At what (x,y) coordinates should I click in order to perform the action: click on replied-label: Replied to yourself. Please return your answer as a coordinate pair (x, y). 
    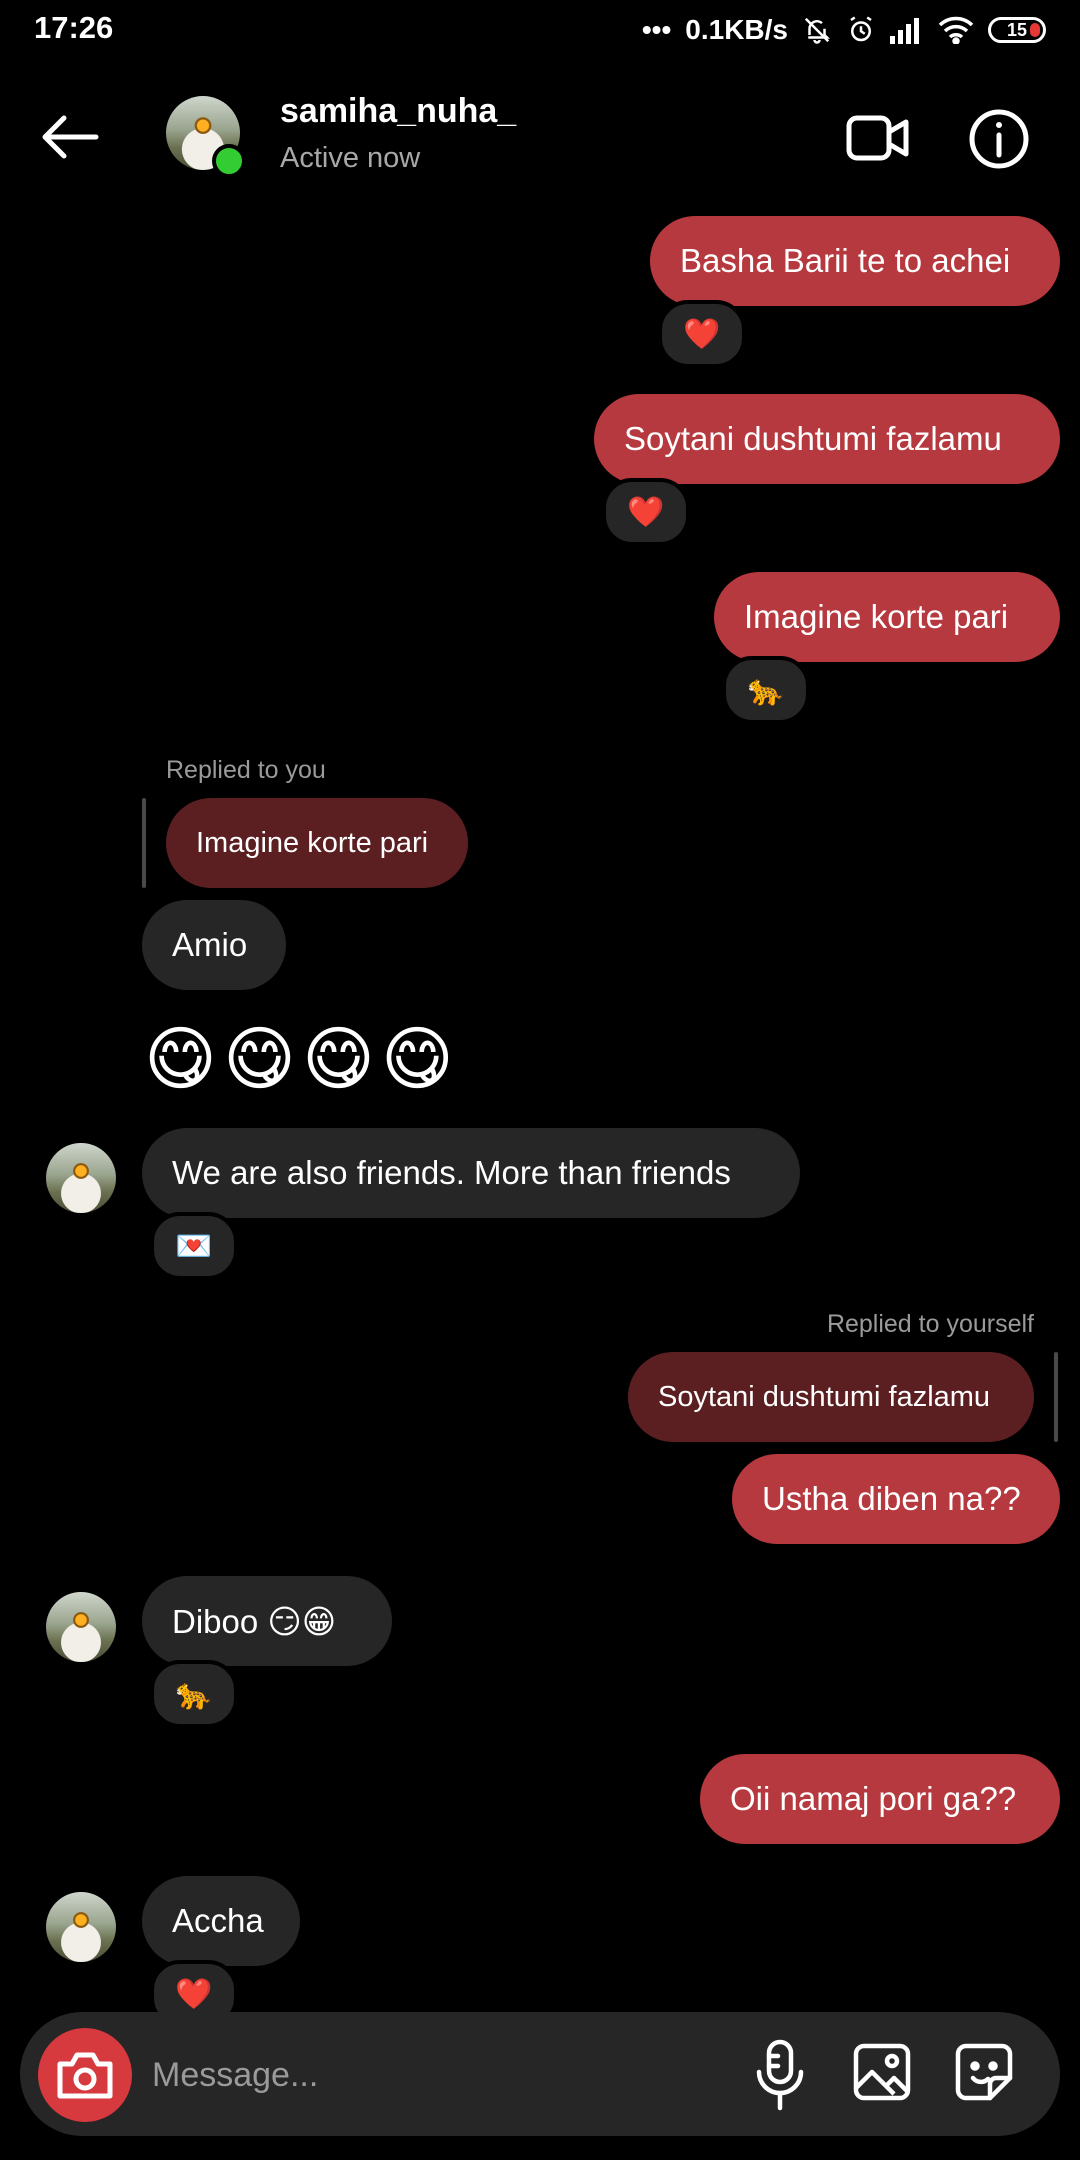
    Looking at the image, I should click on (930, 1324).